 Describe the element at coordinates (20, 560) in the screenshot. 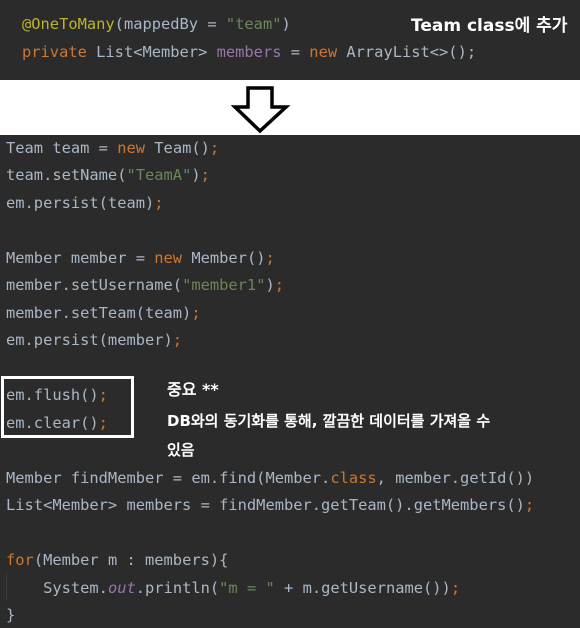

I see `keyword-for: for` at that location.